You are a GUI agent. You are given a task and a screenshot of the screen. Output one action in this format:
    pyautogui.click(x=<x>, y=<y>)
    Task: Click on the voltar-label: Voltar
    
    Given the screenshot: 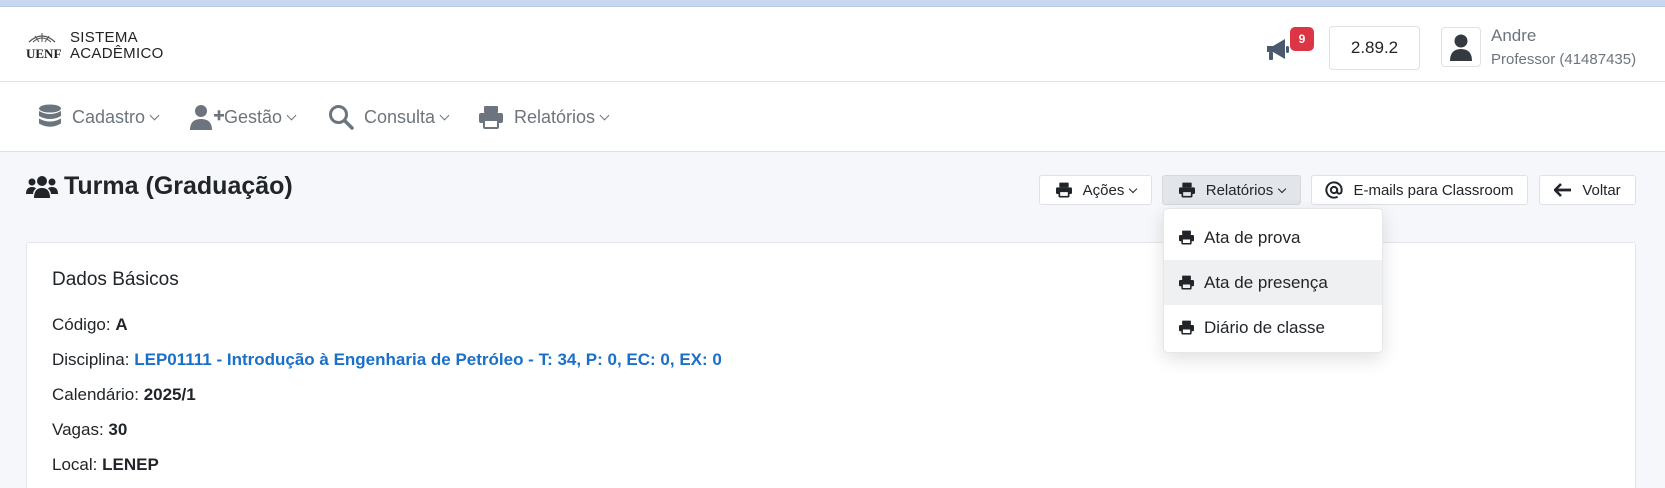 What is the action you would take?
    pyautogui.click(x=1601, y=190)
    